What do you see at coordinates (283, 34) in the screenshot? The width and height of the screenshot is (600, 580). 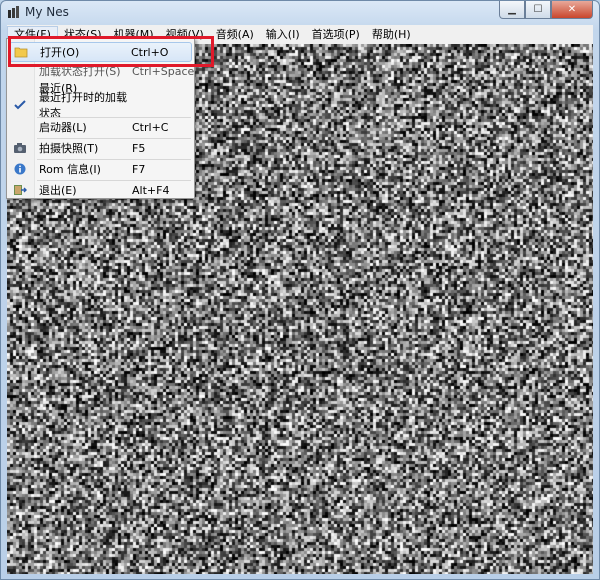 I see `menu-input: 输入(I)` at bounding box center [283, 34].